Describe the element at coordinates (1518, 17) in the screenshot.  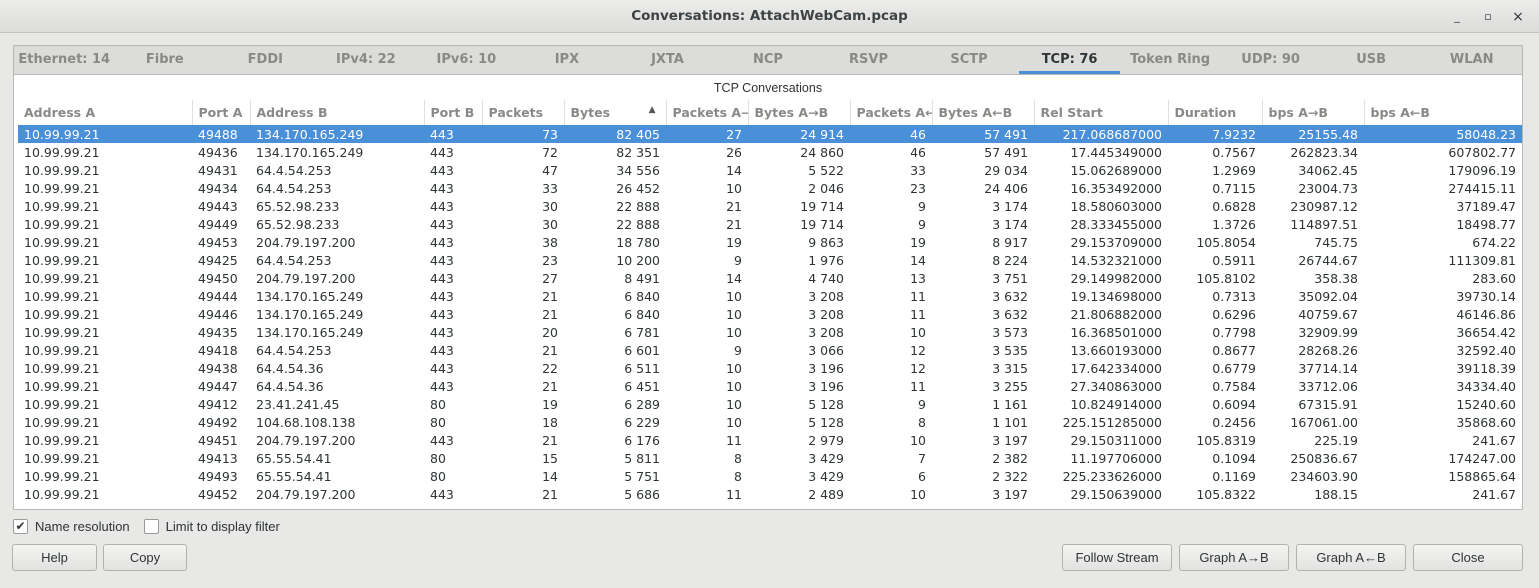
I see `close-icon: ×` at that location.